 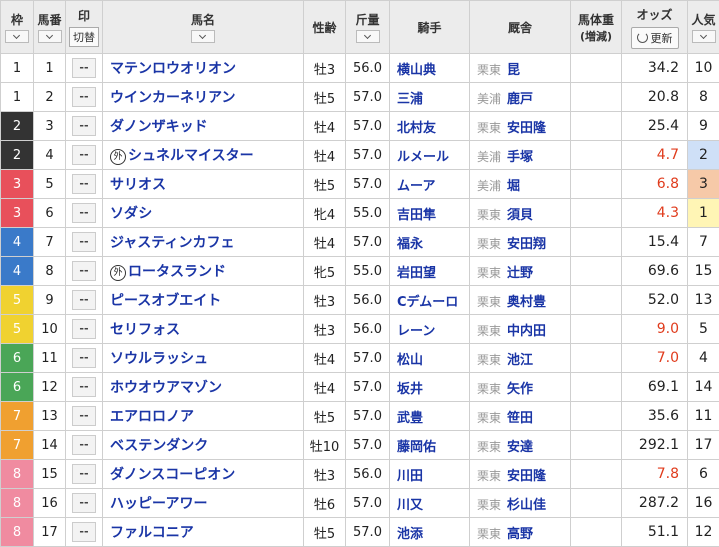 I want to click on jockey-link: 坂井, so click(x=410, y=389).